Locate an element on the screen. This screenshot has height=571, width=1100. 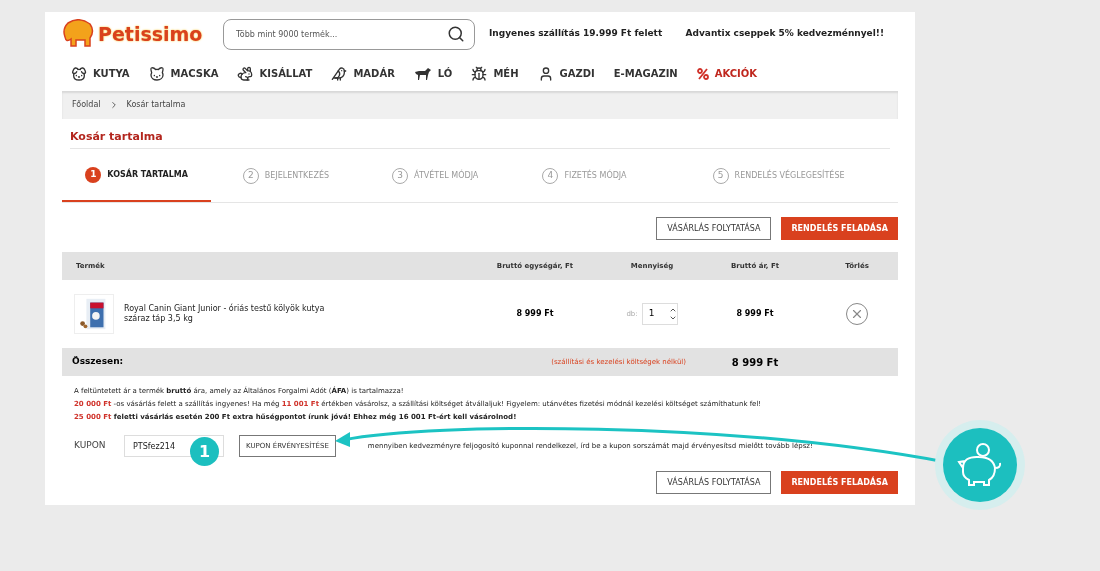
total-value: 8 999 Ft is located at coordinates (755, 362).